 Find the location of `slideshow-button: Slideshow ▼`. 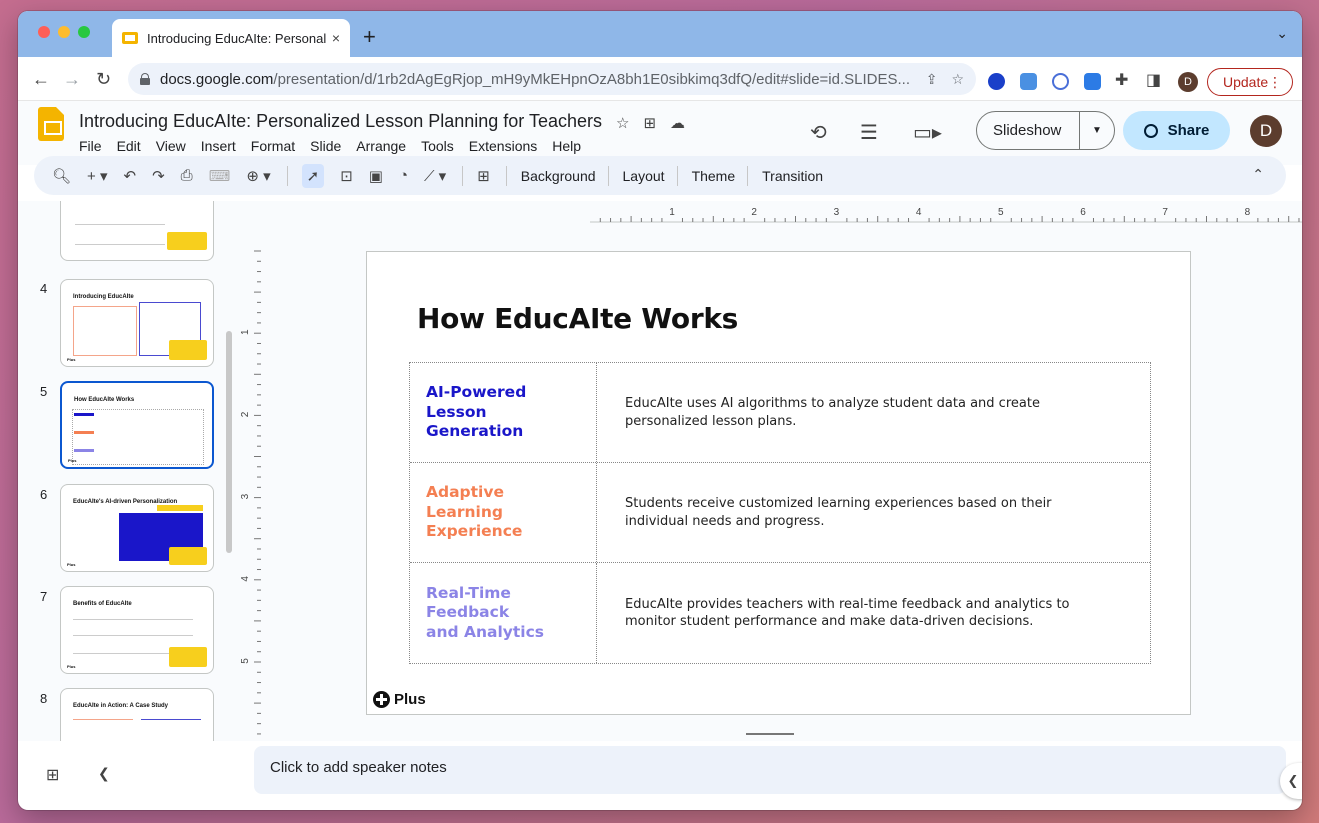

slideshow-button: Slideshow ▼ is located at coordinates (1045, 130).